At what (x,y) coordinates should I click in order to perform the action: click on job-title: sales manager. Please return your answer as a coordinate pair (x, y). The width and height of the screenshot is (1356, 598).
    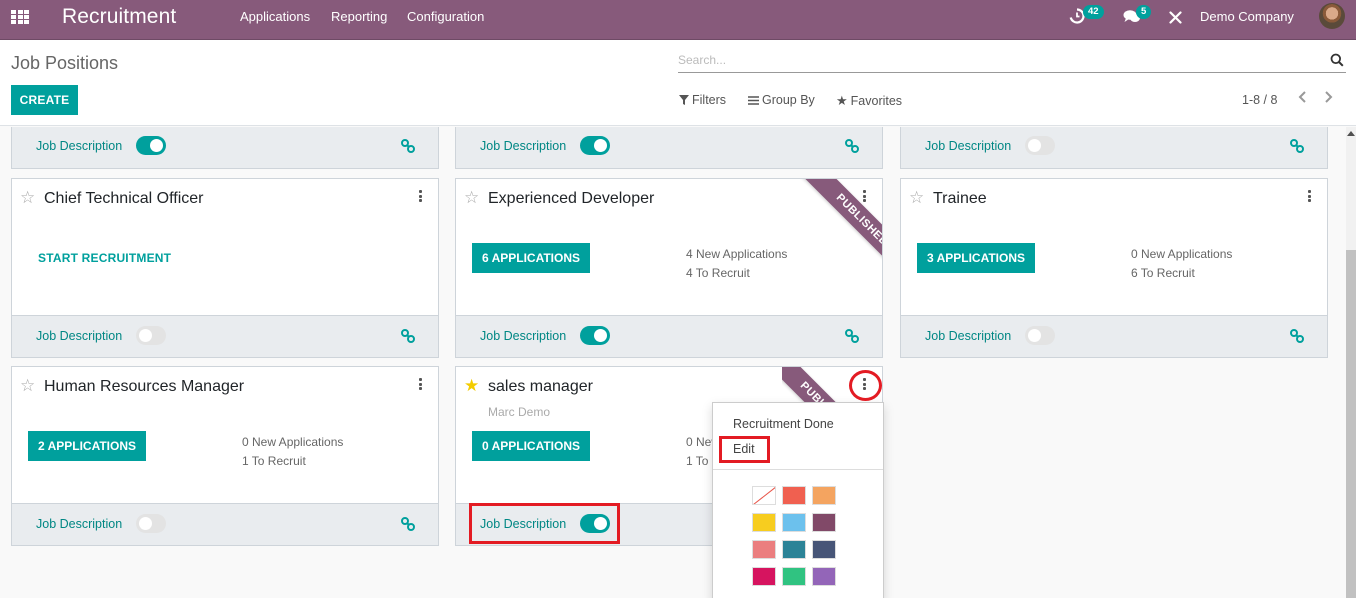
    Looking at the image, I should click on (540, 387).